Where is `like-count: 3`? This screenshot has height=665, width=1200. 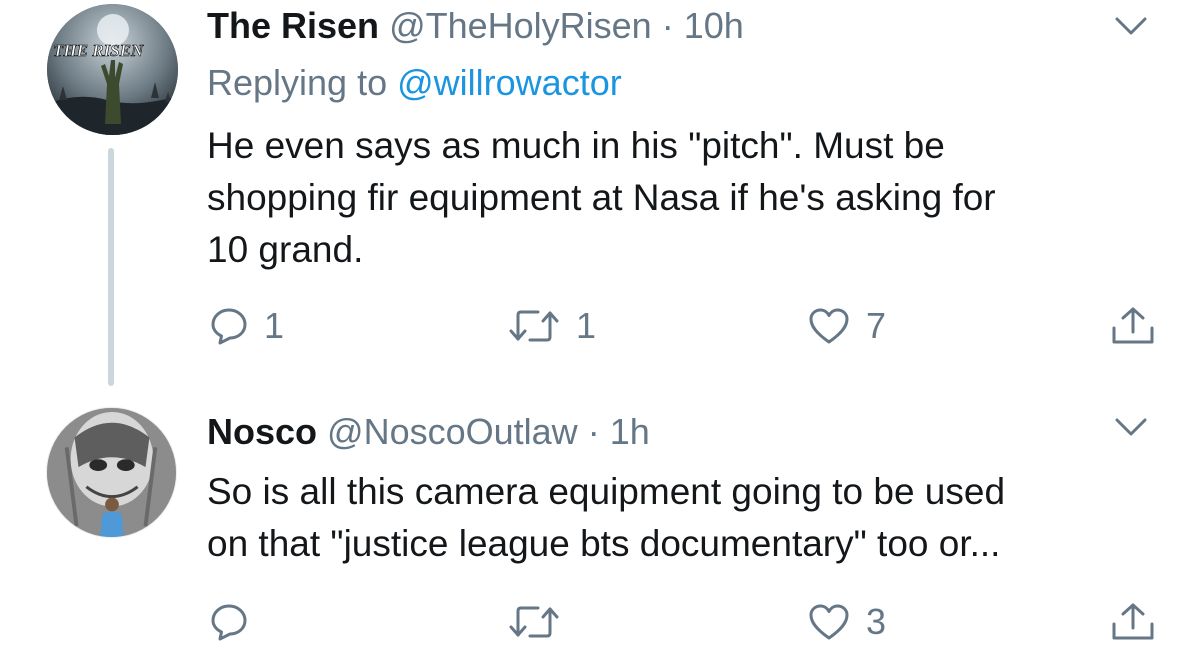 like-count: 3 is located at coordinates (876, 621).